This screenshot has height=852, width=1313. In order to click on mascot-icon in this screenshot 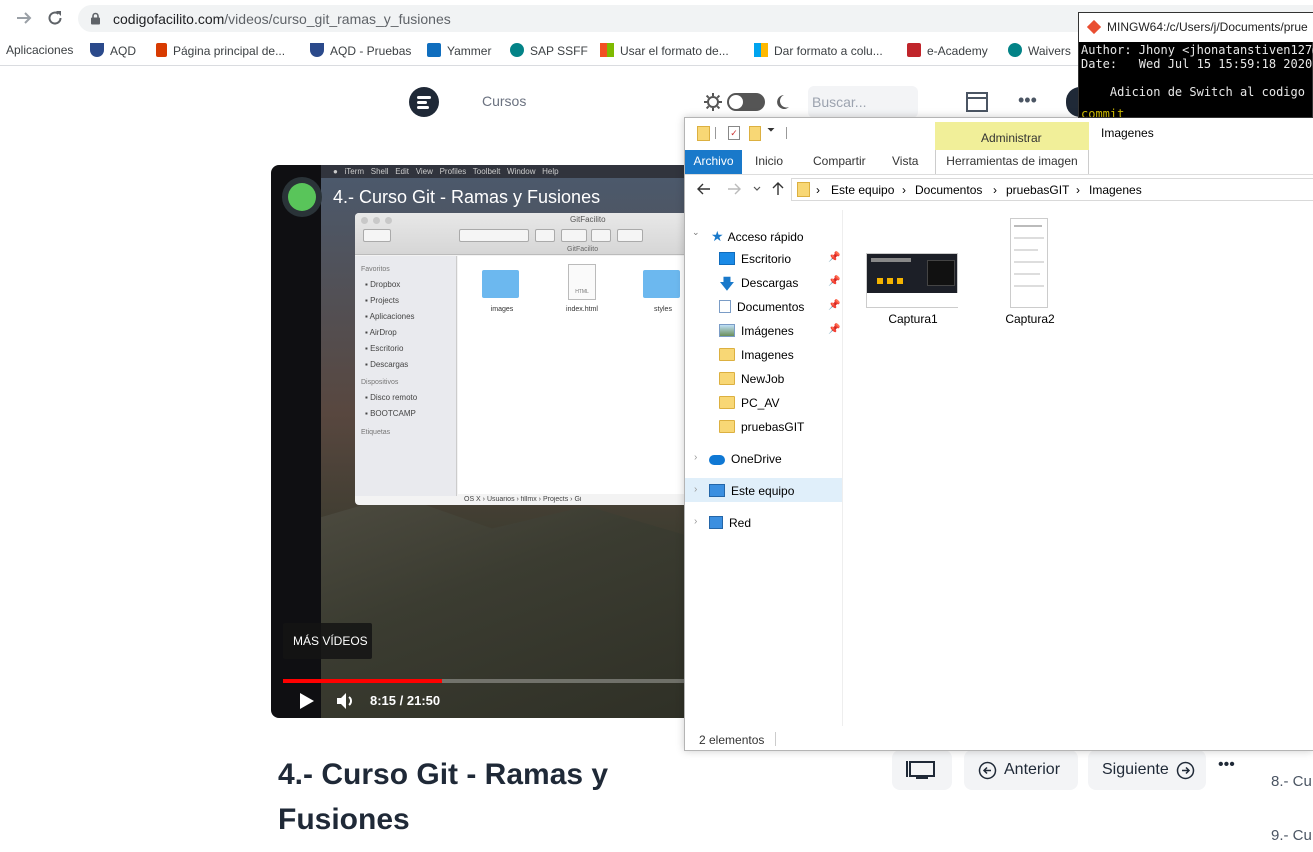, I will do `click(302, 197)`.